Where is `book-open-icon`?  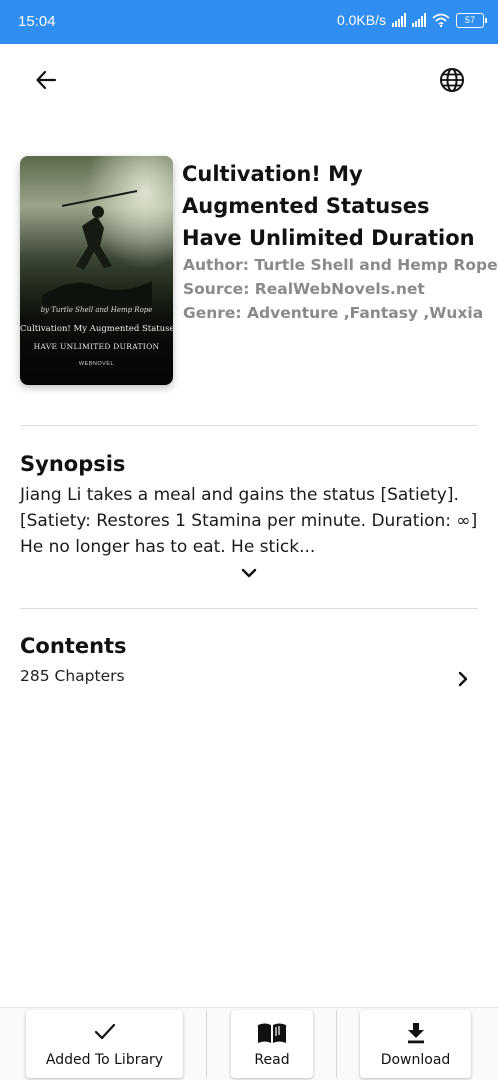
book-open-icon is located at coordinates (272, 1033).